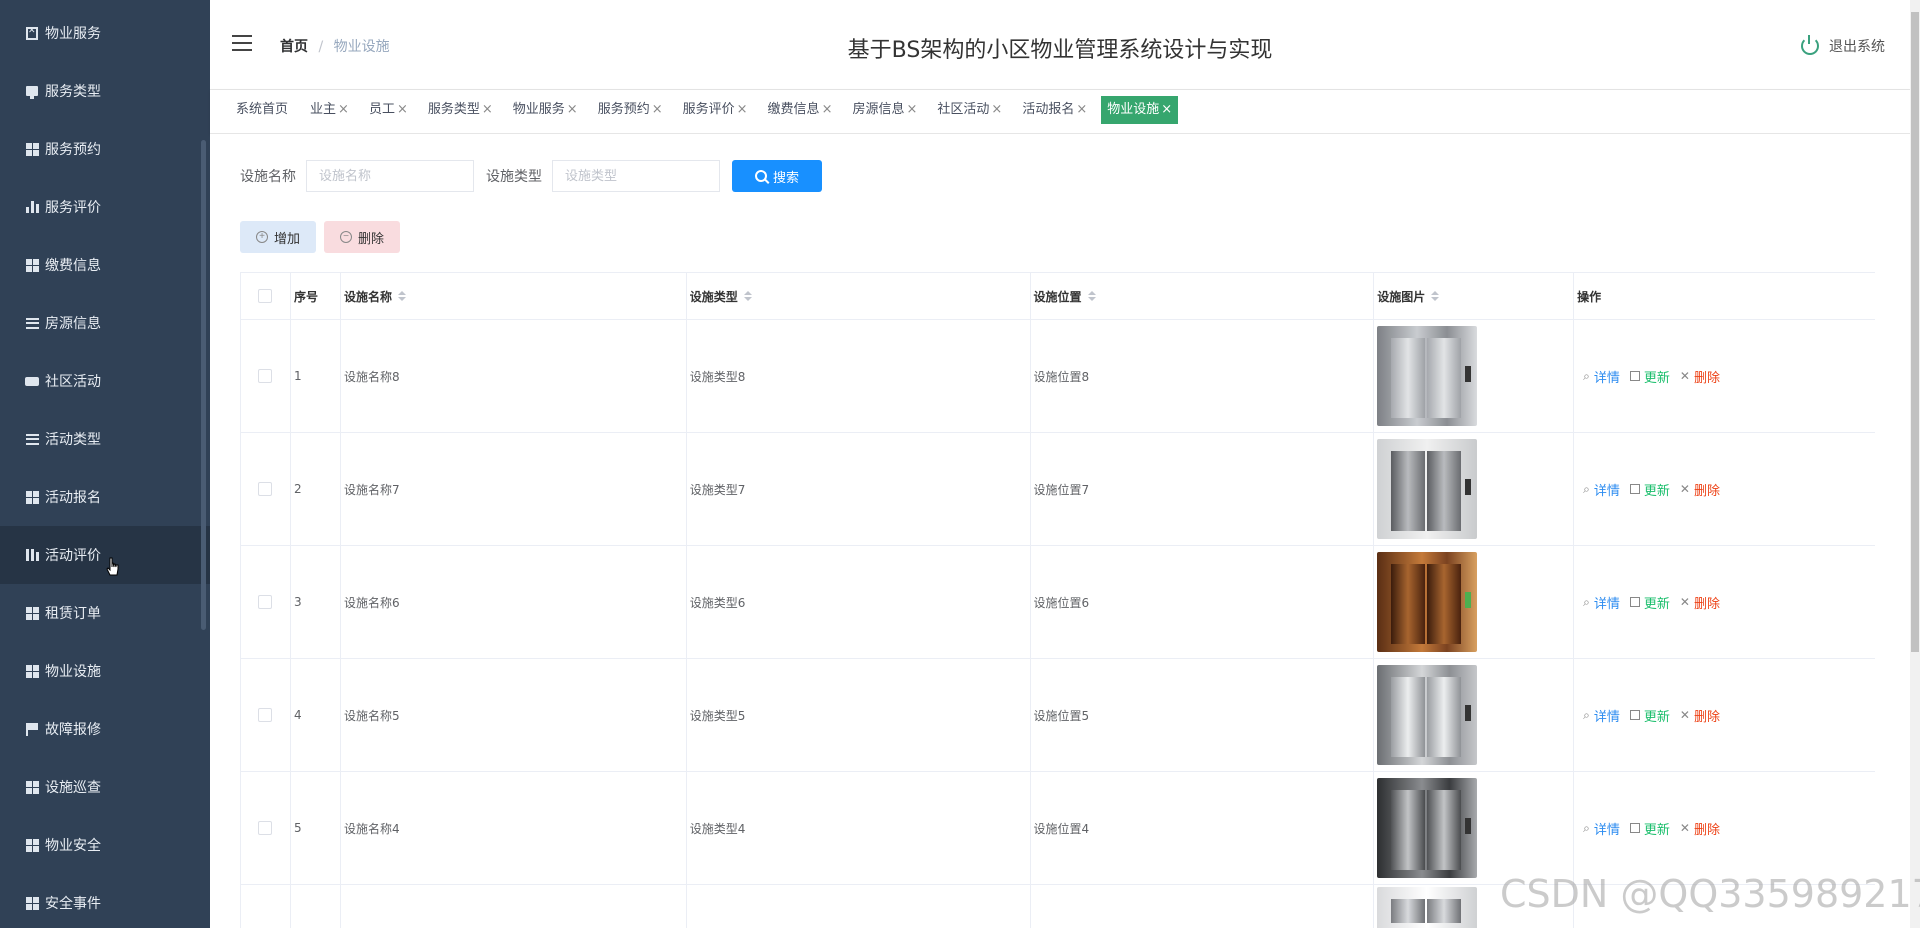 This screenshot has width=1920, height=928. Describe the element at coordinates (514, 296) in the screenshot. I see `header-name: 设施名称` at that location.